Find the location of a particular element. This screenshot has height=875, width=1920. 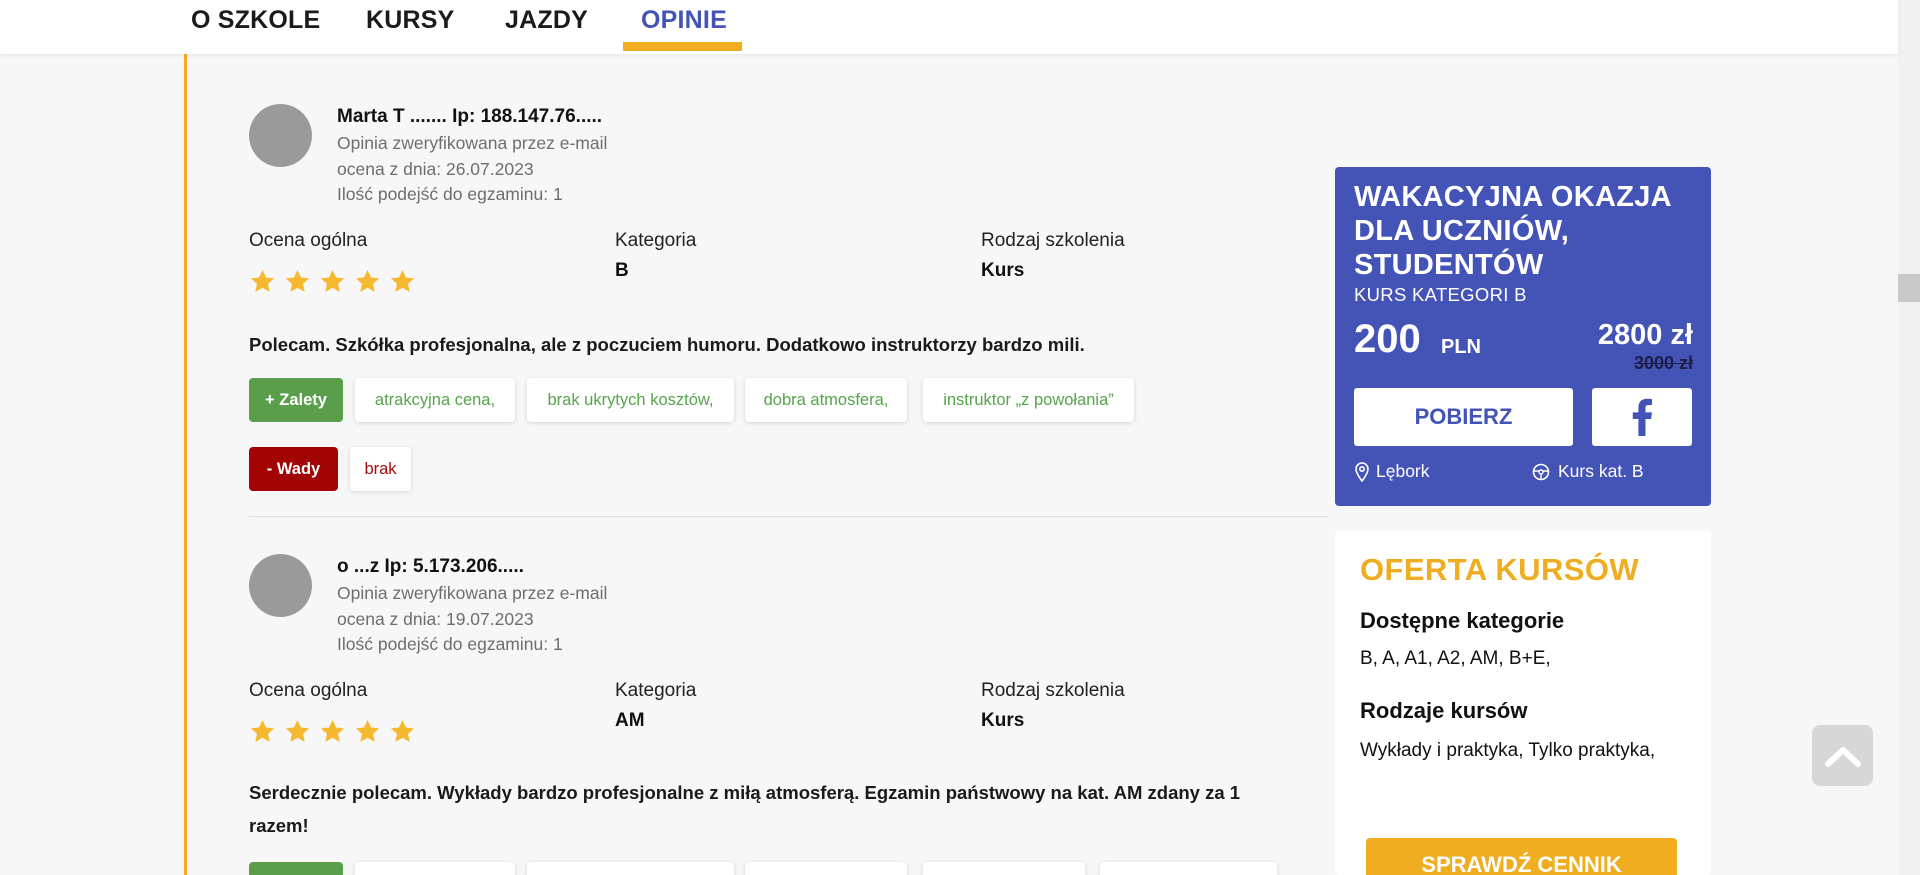

promo-new-price: 2800 zł is located at coordinates (1645, 335).